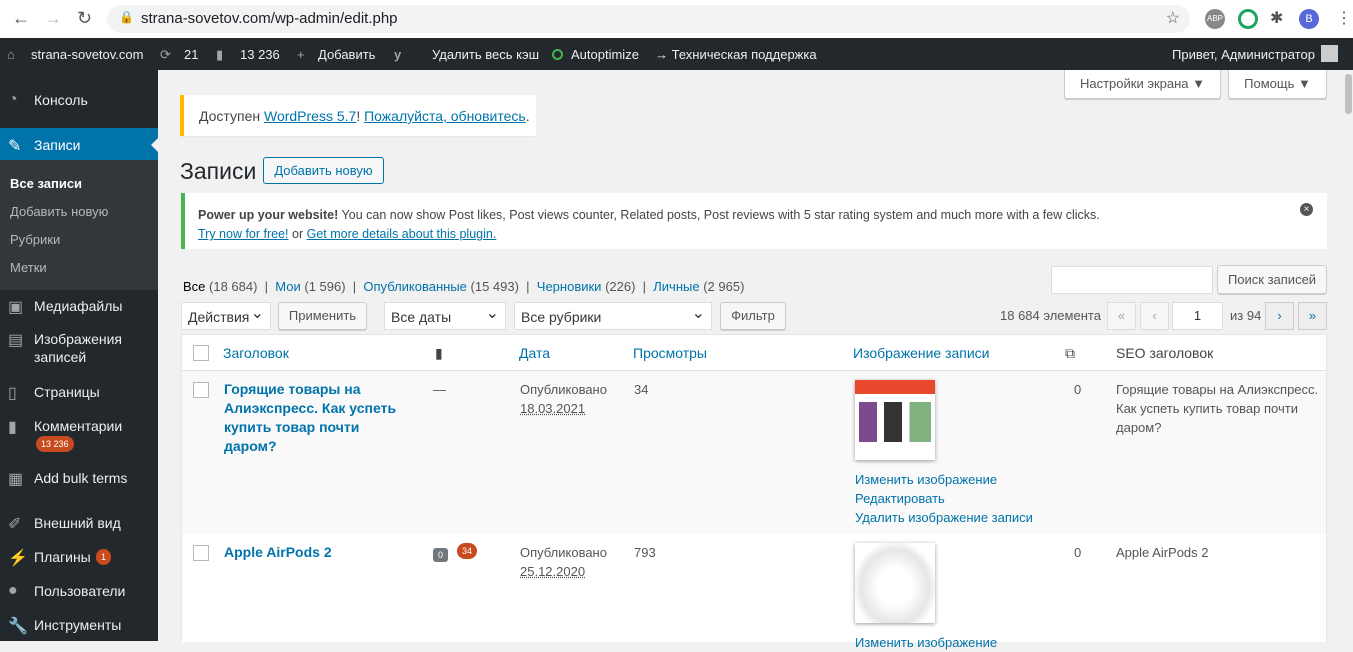  I want to click on submenu-tags: Метки, so click(28, 267).